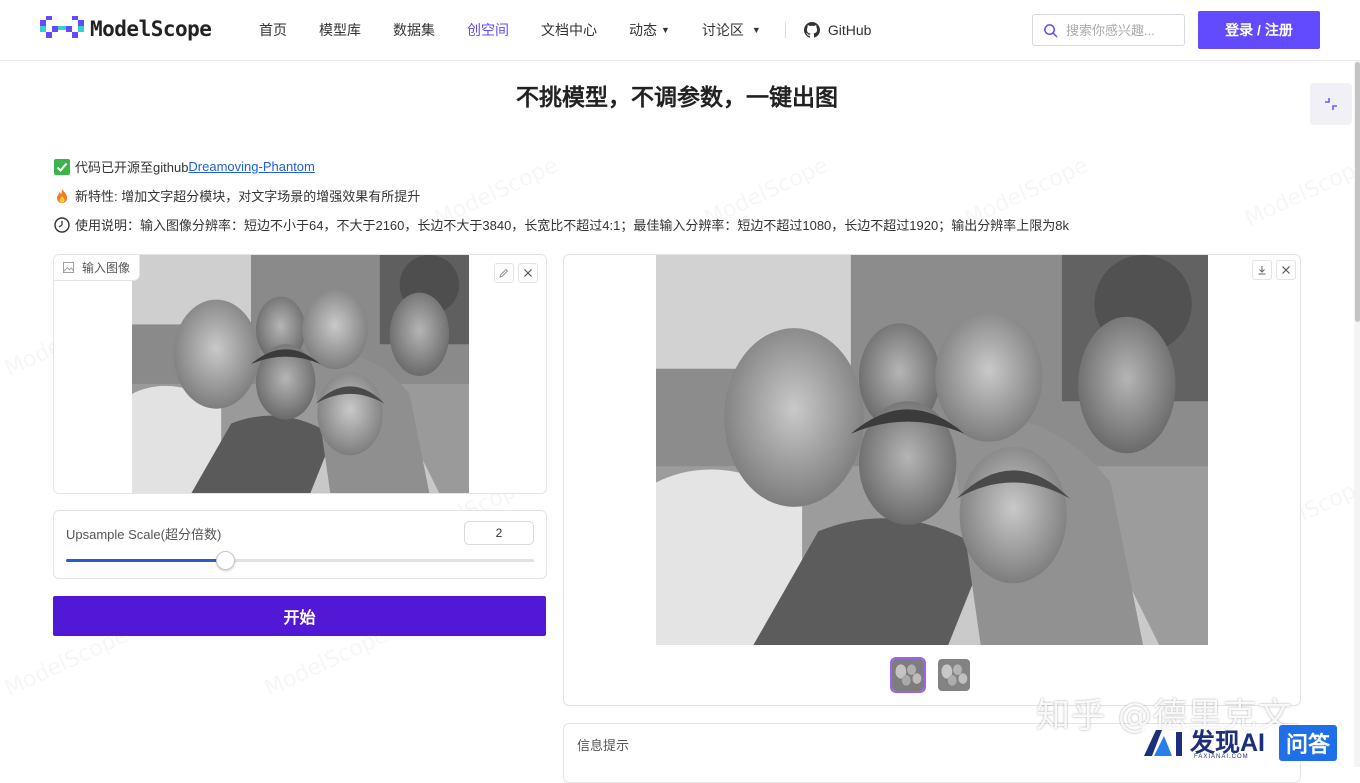 This screenshot has width=1360, height=783. I want to click on nav-forum: 讨论区 ▼, so click(731, 30).